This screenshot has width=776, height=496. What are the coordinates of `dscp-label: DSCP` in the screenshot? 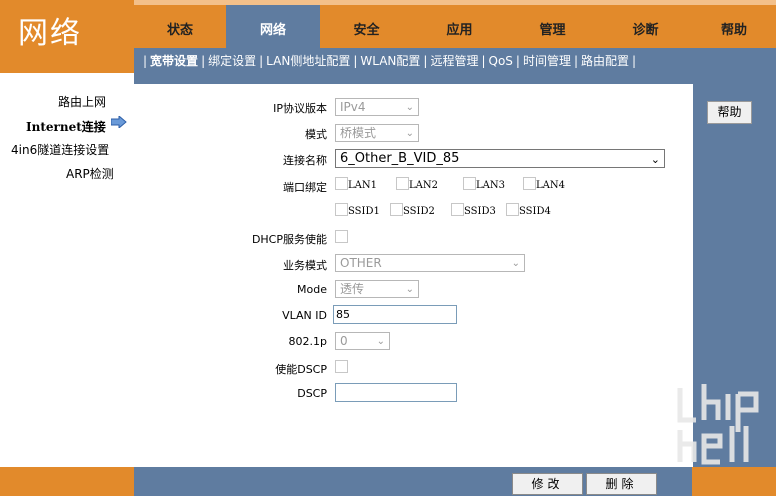 It's located at (312, 393).